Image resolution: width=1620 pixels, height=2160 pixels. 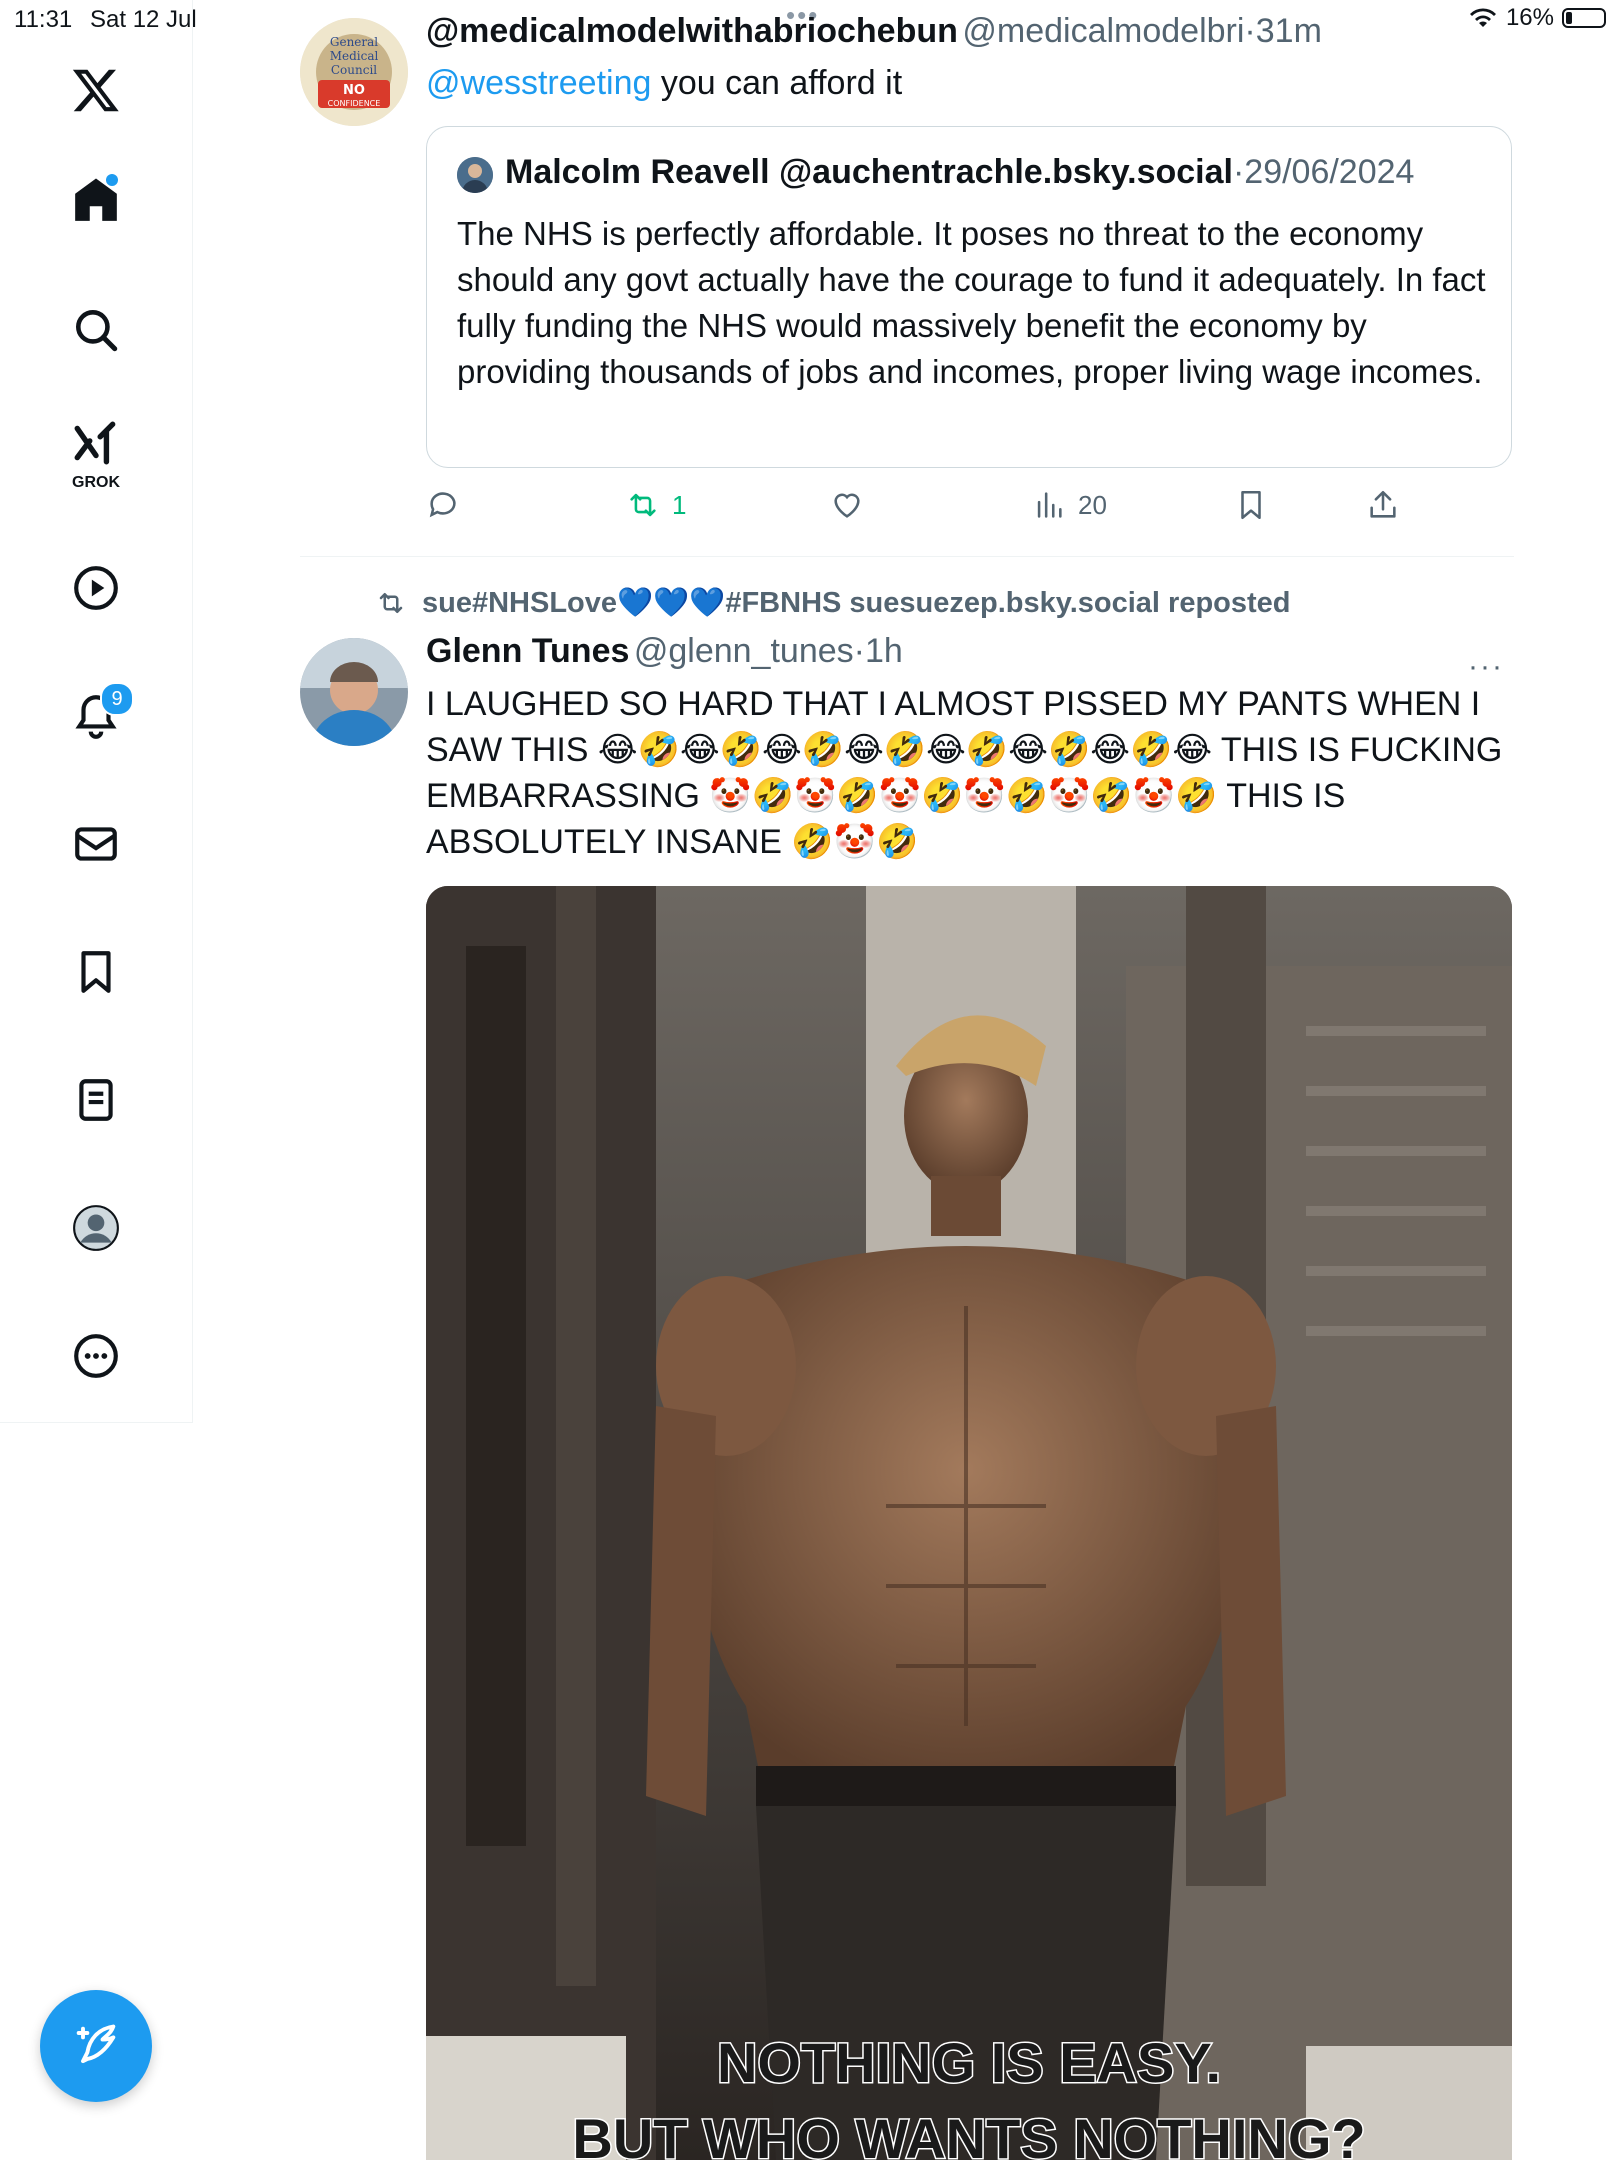 I want to click on repost-count: 1, so click(x=679, y=504).